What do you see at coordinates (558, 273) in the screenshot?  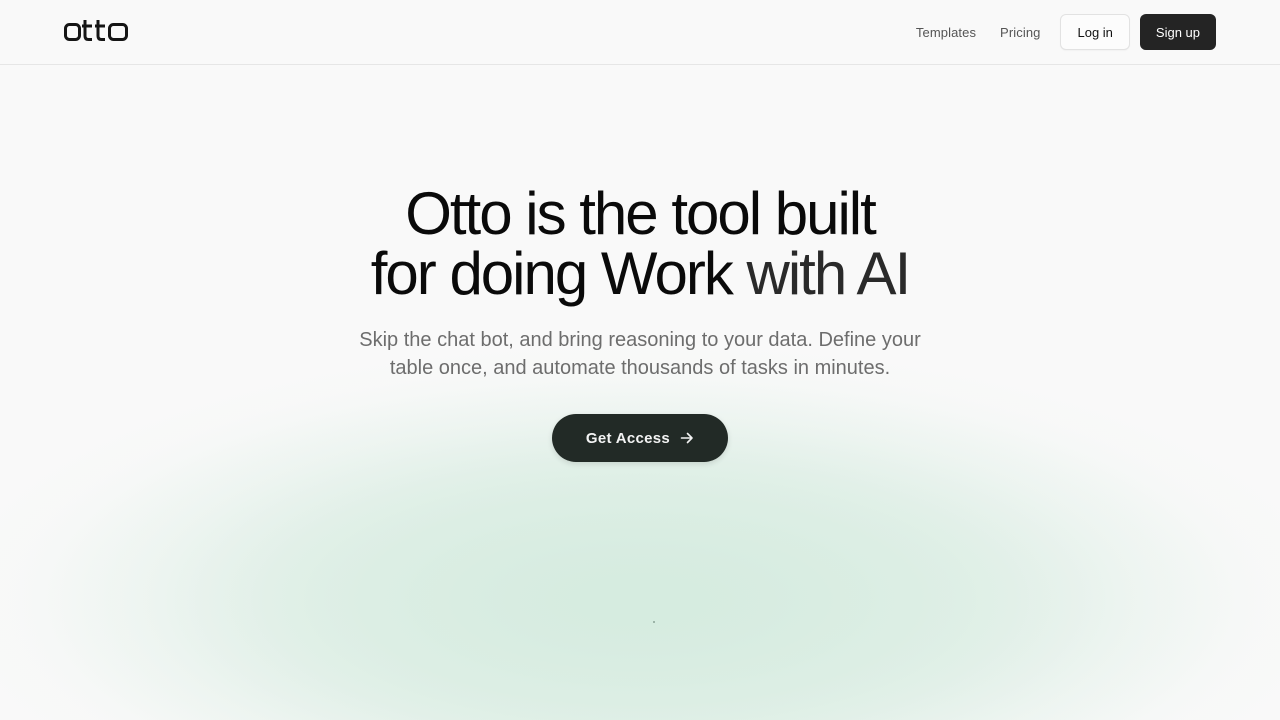 I see `hero-title-line-2-start: for doing Work` at bounding box center [558, 273].